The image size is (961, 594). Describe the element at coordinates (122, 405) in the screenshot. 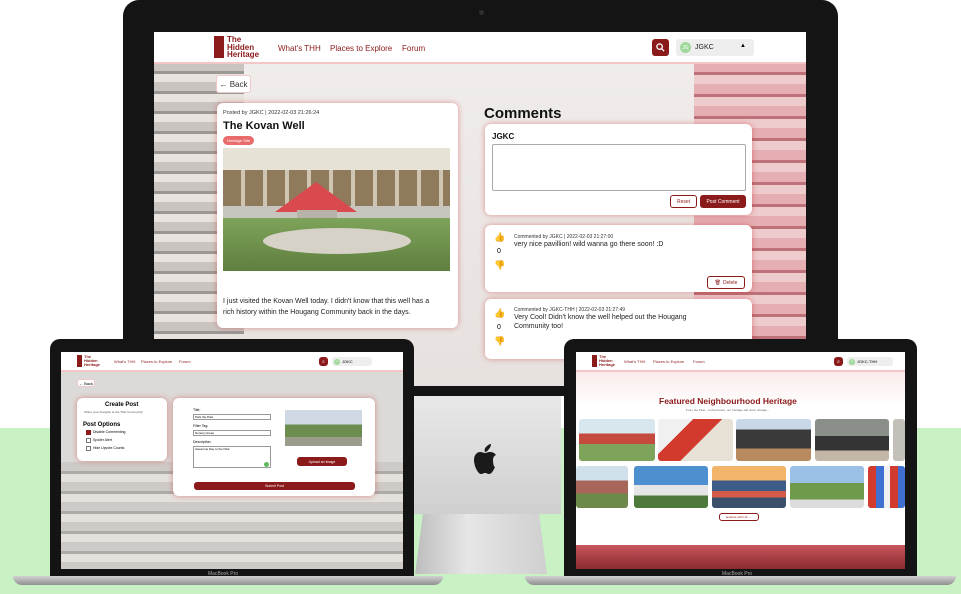

I see `create-post-title: Create Post` at that location.